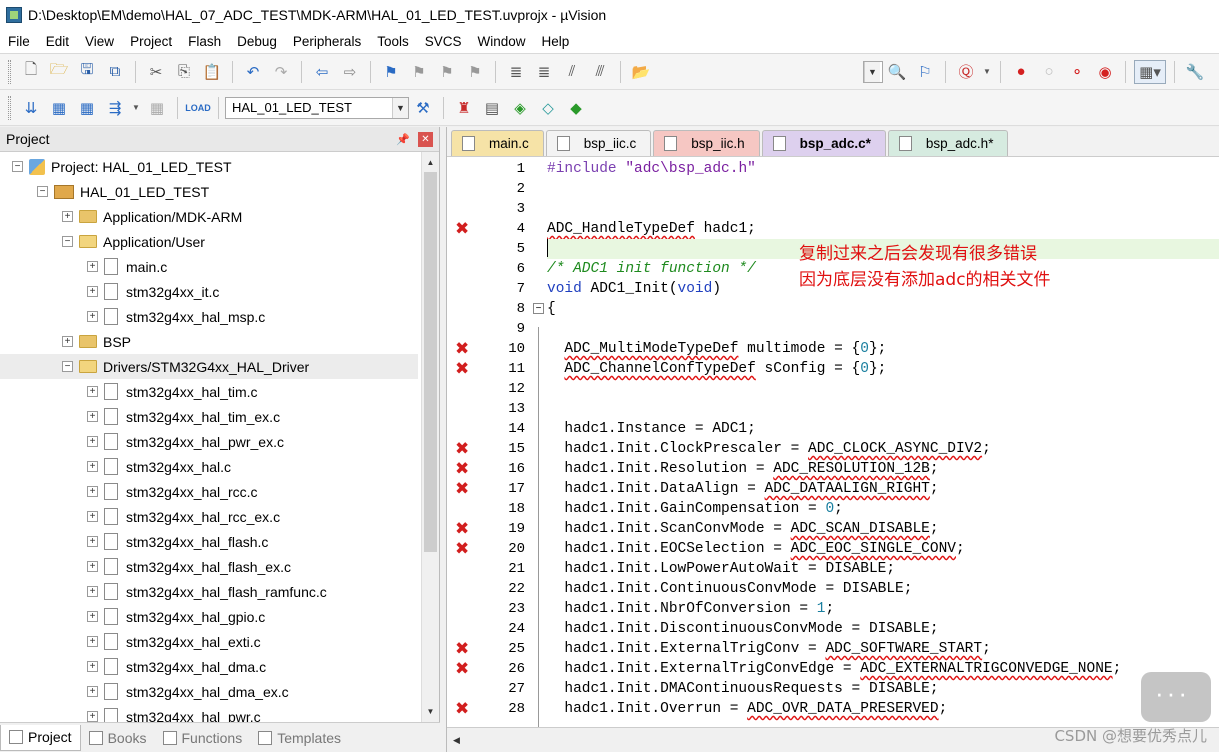 The height and width of the screenshot is (752, 1219). Describe the element at coordinates (516, 72) in the screenshot. I see `indent-icon: ≣` at that location.